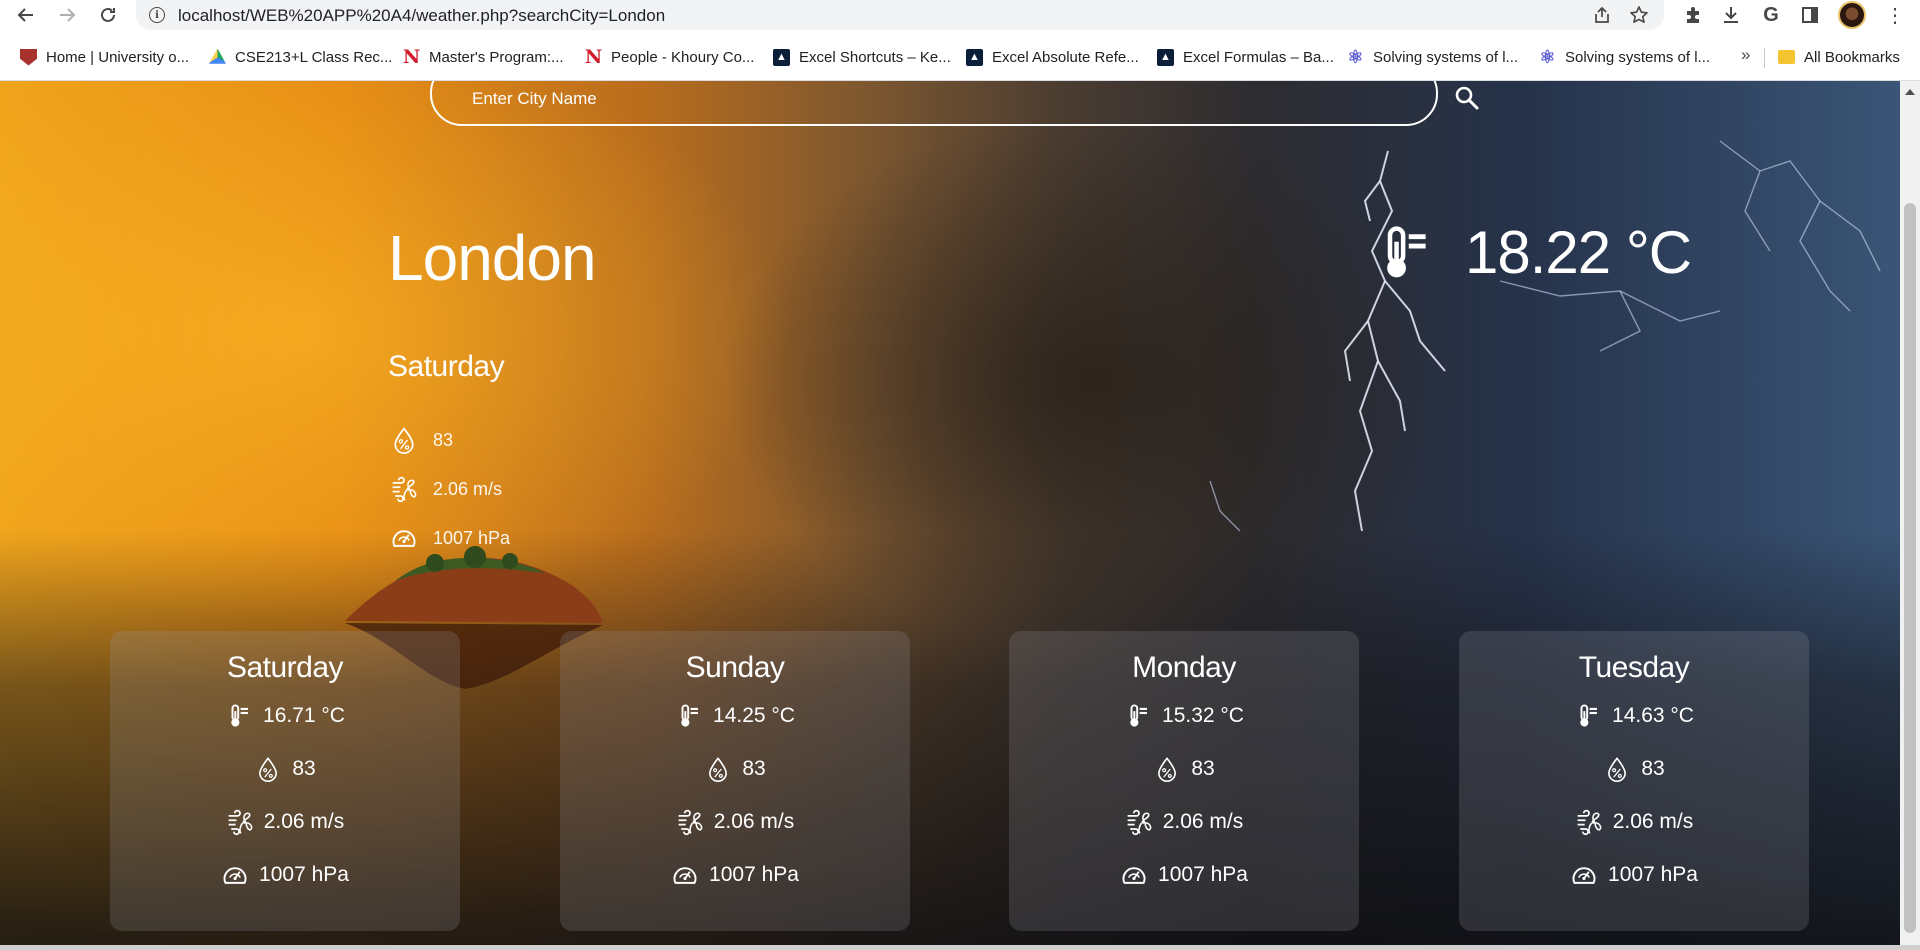  I want to click on humidity-value: 83, so click(443, 439).